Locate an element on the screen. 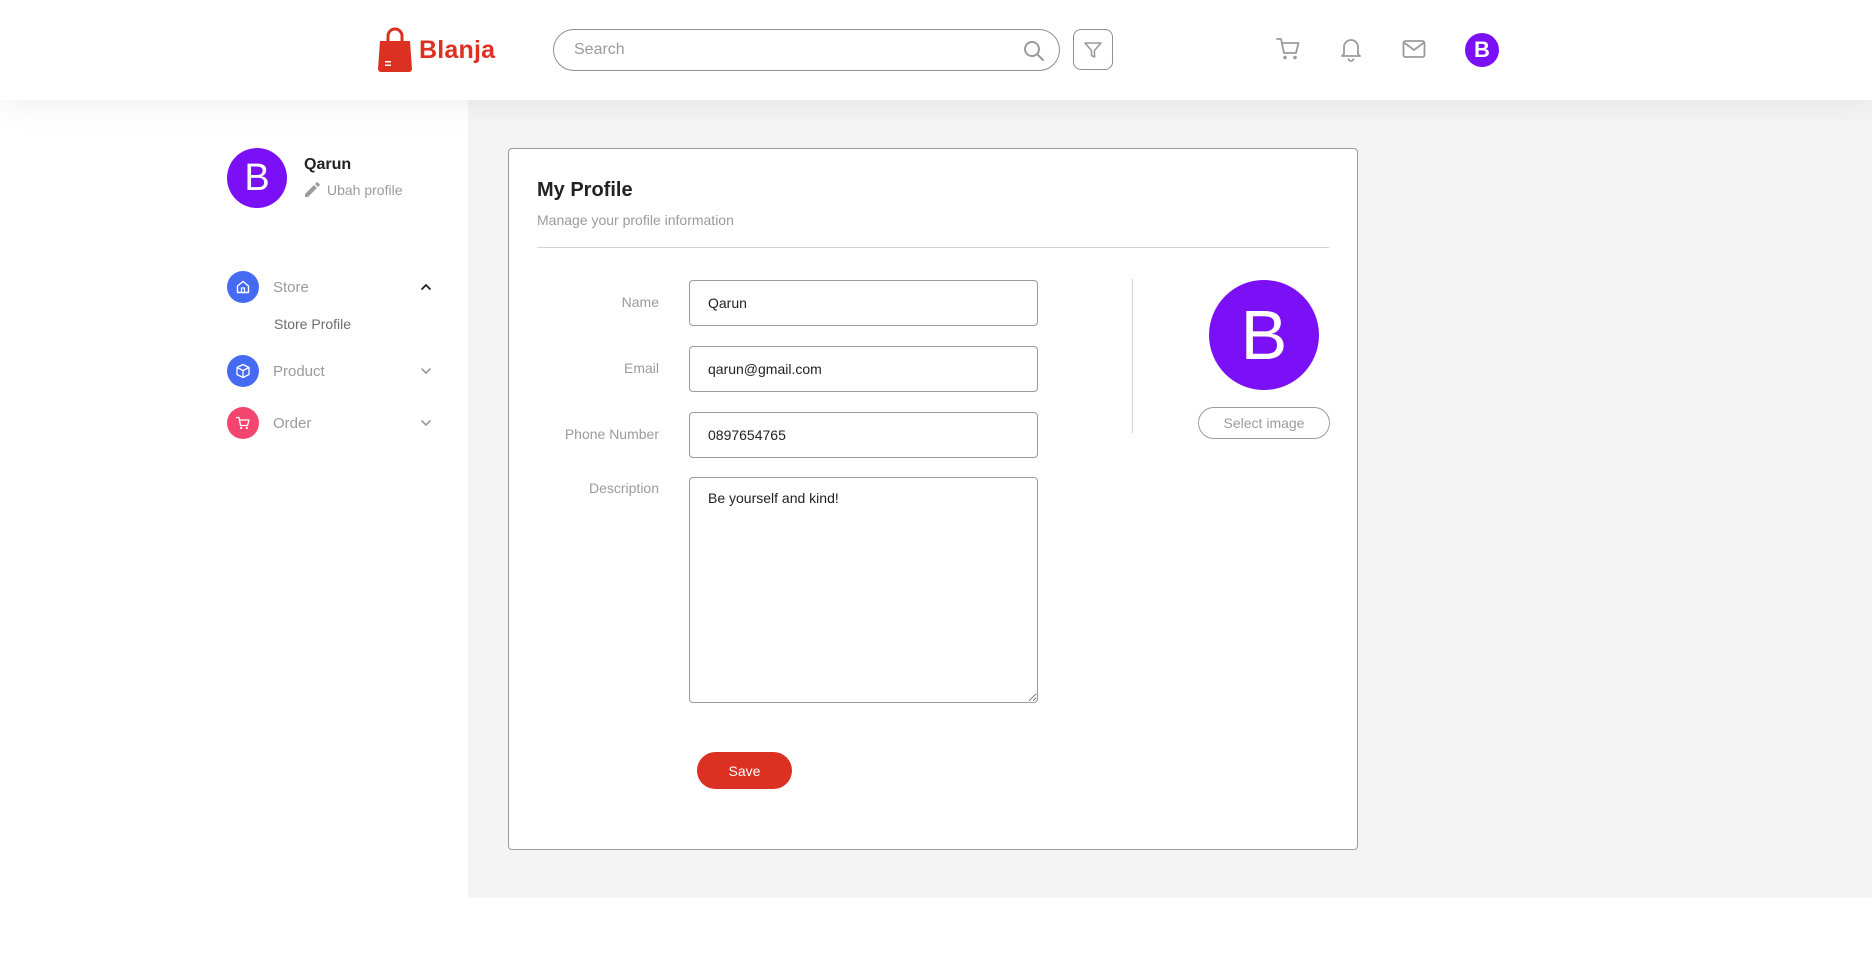 The image size is (1872, 958). user-avatar: B is located at coordinates (1482, 50).